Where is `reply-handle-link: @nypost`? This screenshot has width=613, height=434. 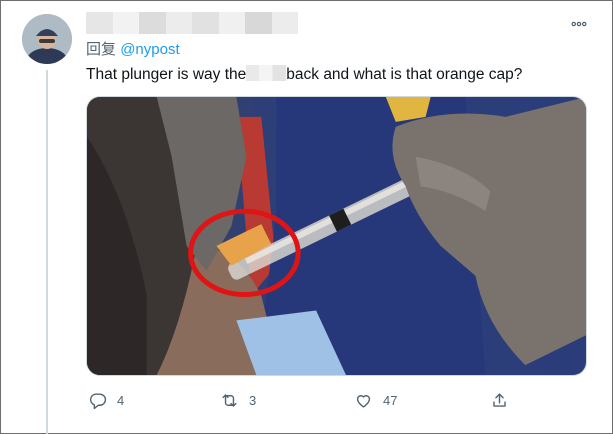
reply-handle-link: @nypost is located at coordinates (149, 49).